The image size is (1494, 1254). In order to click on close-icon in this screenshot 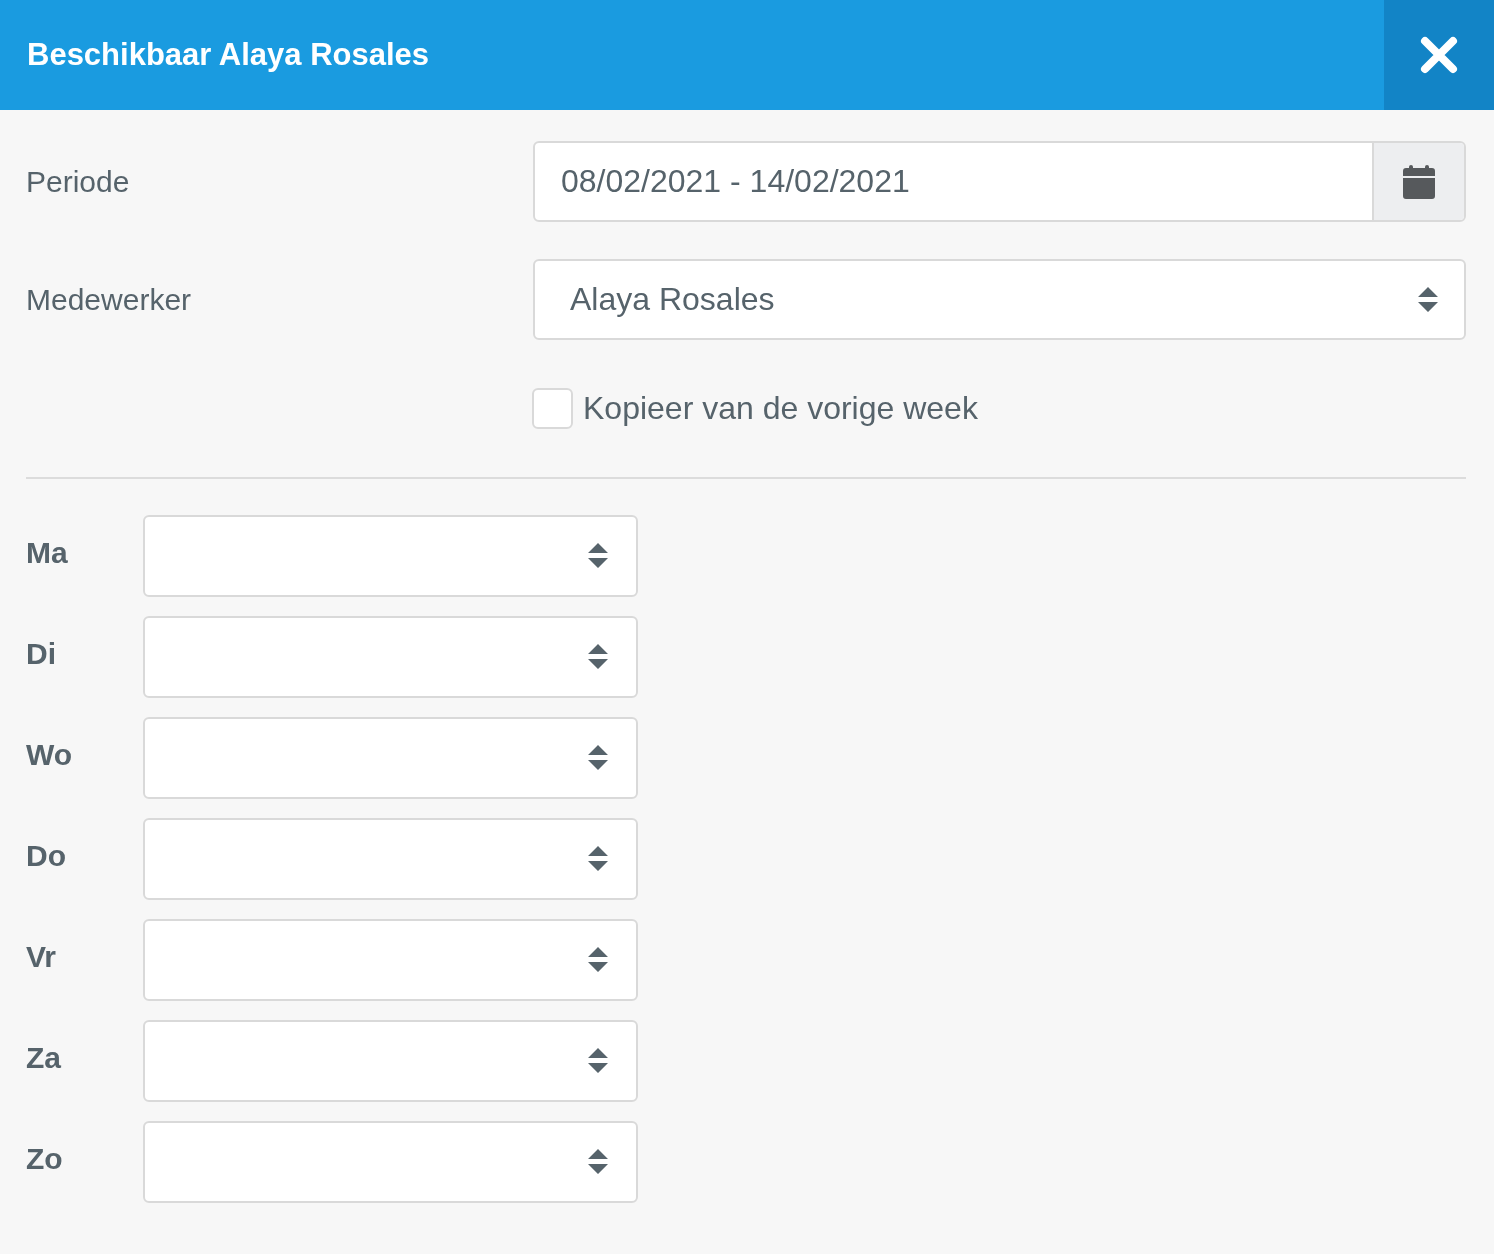, I will do `click(1439, 55)`.